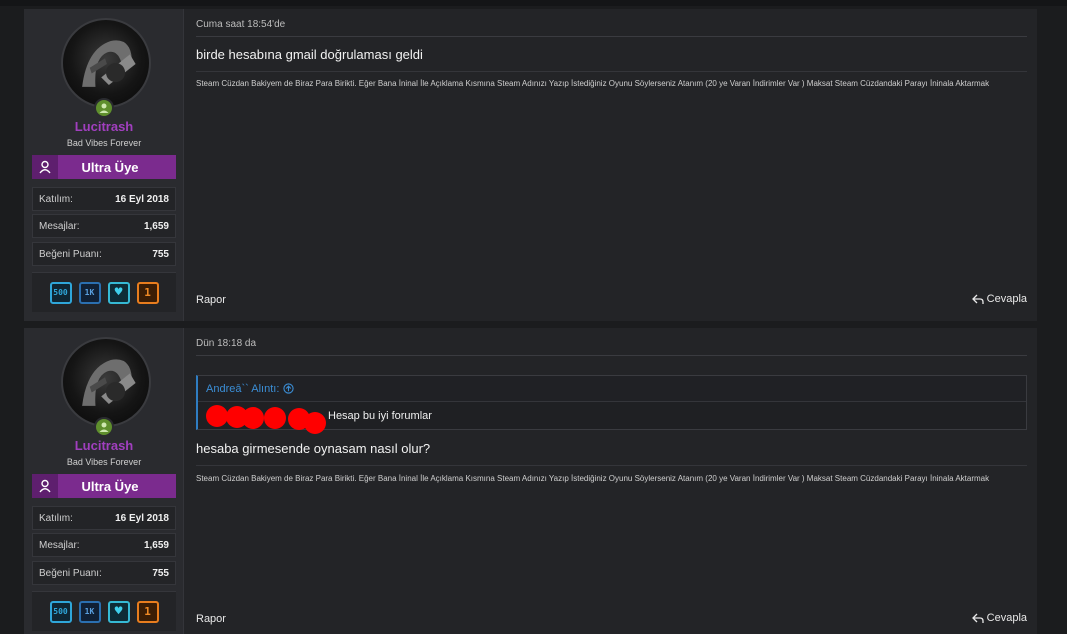  What do you see at coordinates (240, 24) in the screenshot?
I see `post-time: Cuma saat 18:54'de` at bounding box center [240, 24].